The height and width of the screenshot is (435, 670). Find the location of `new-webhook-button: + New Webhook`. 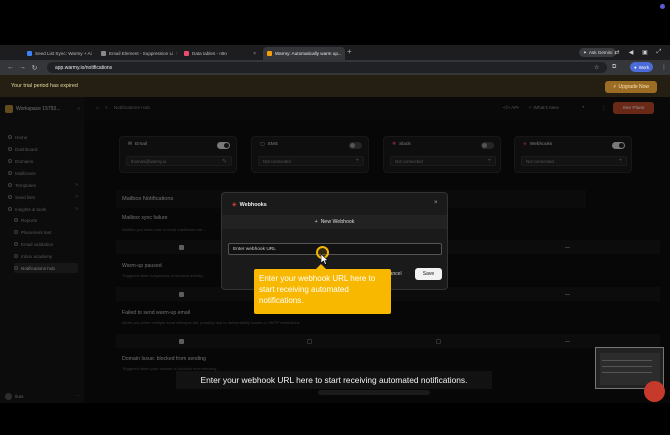

new-webhook-button: + New Webhook is located at coordinates (334, 222).